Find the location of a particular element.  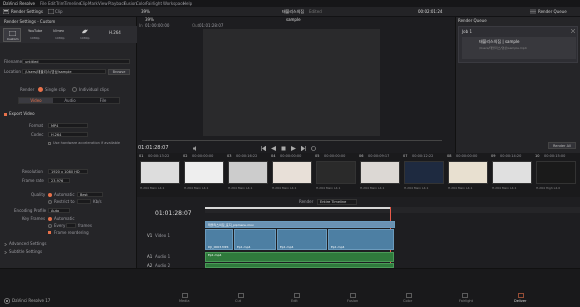

clip-toggle: Clip is located at coordinates (59, 12).